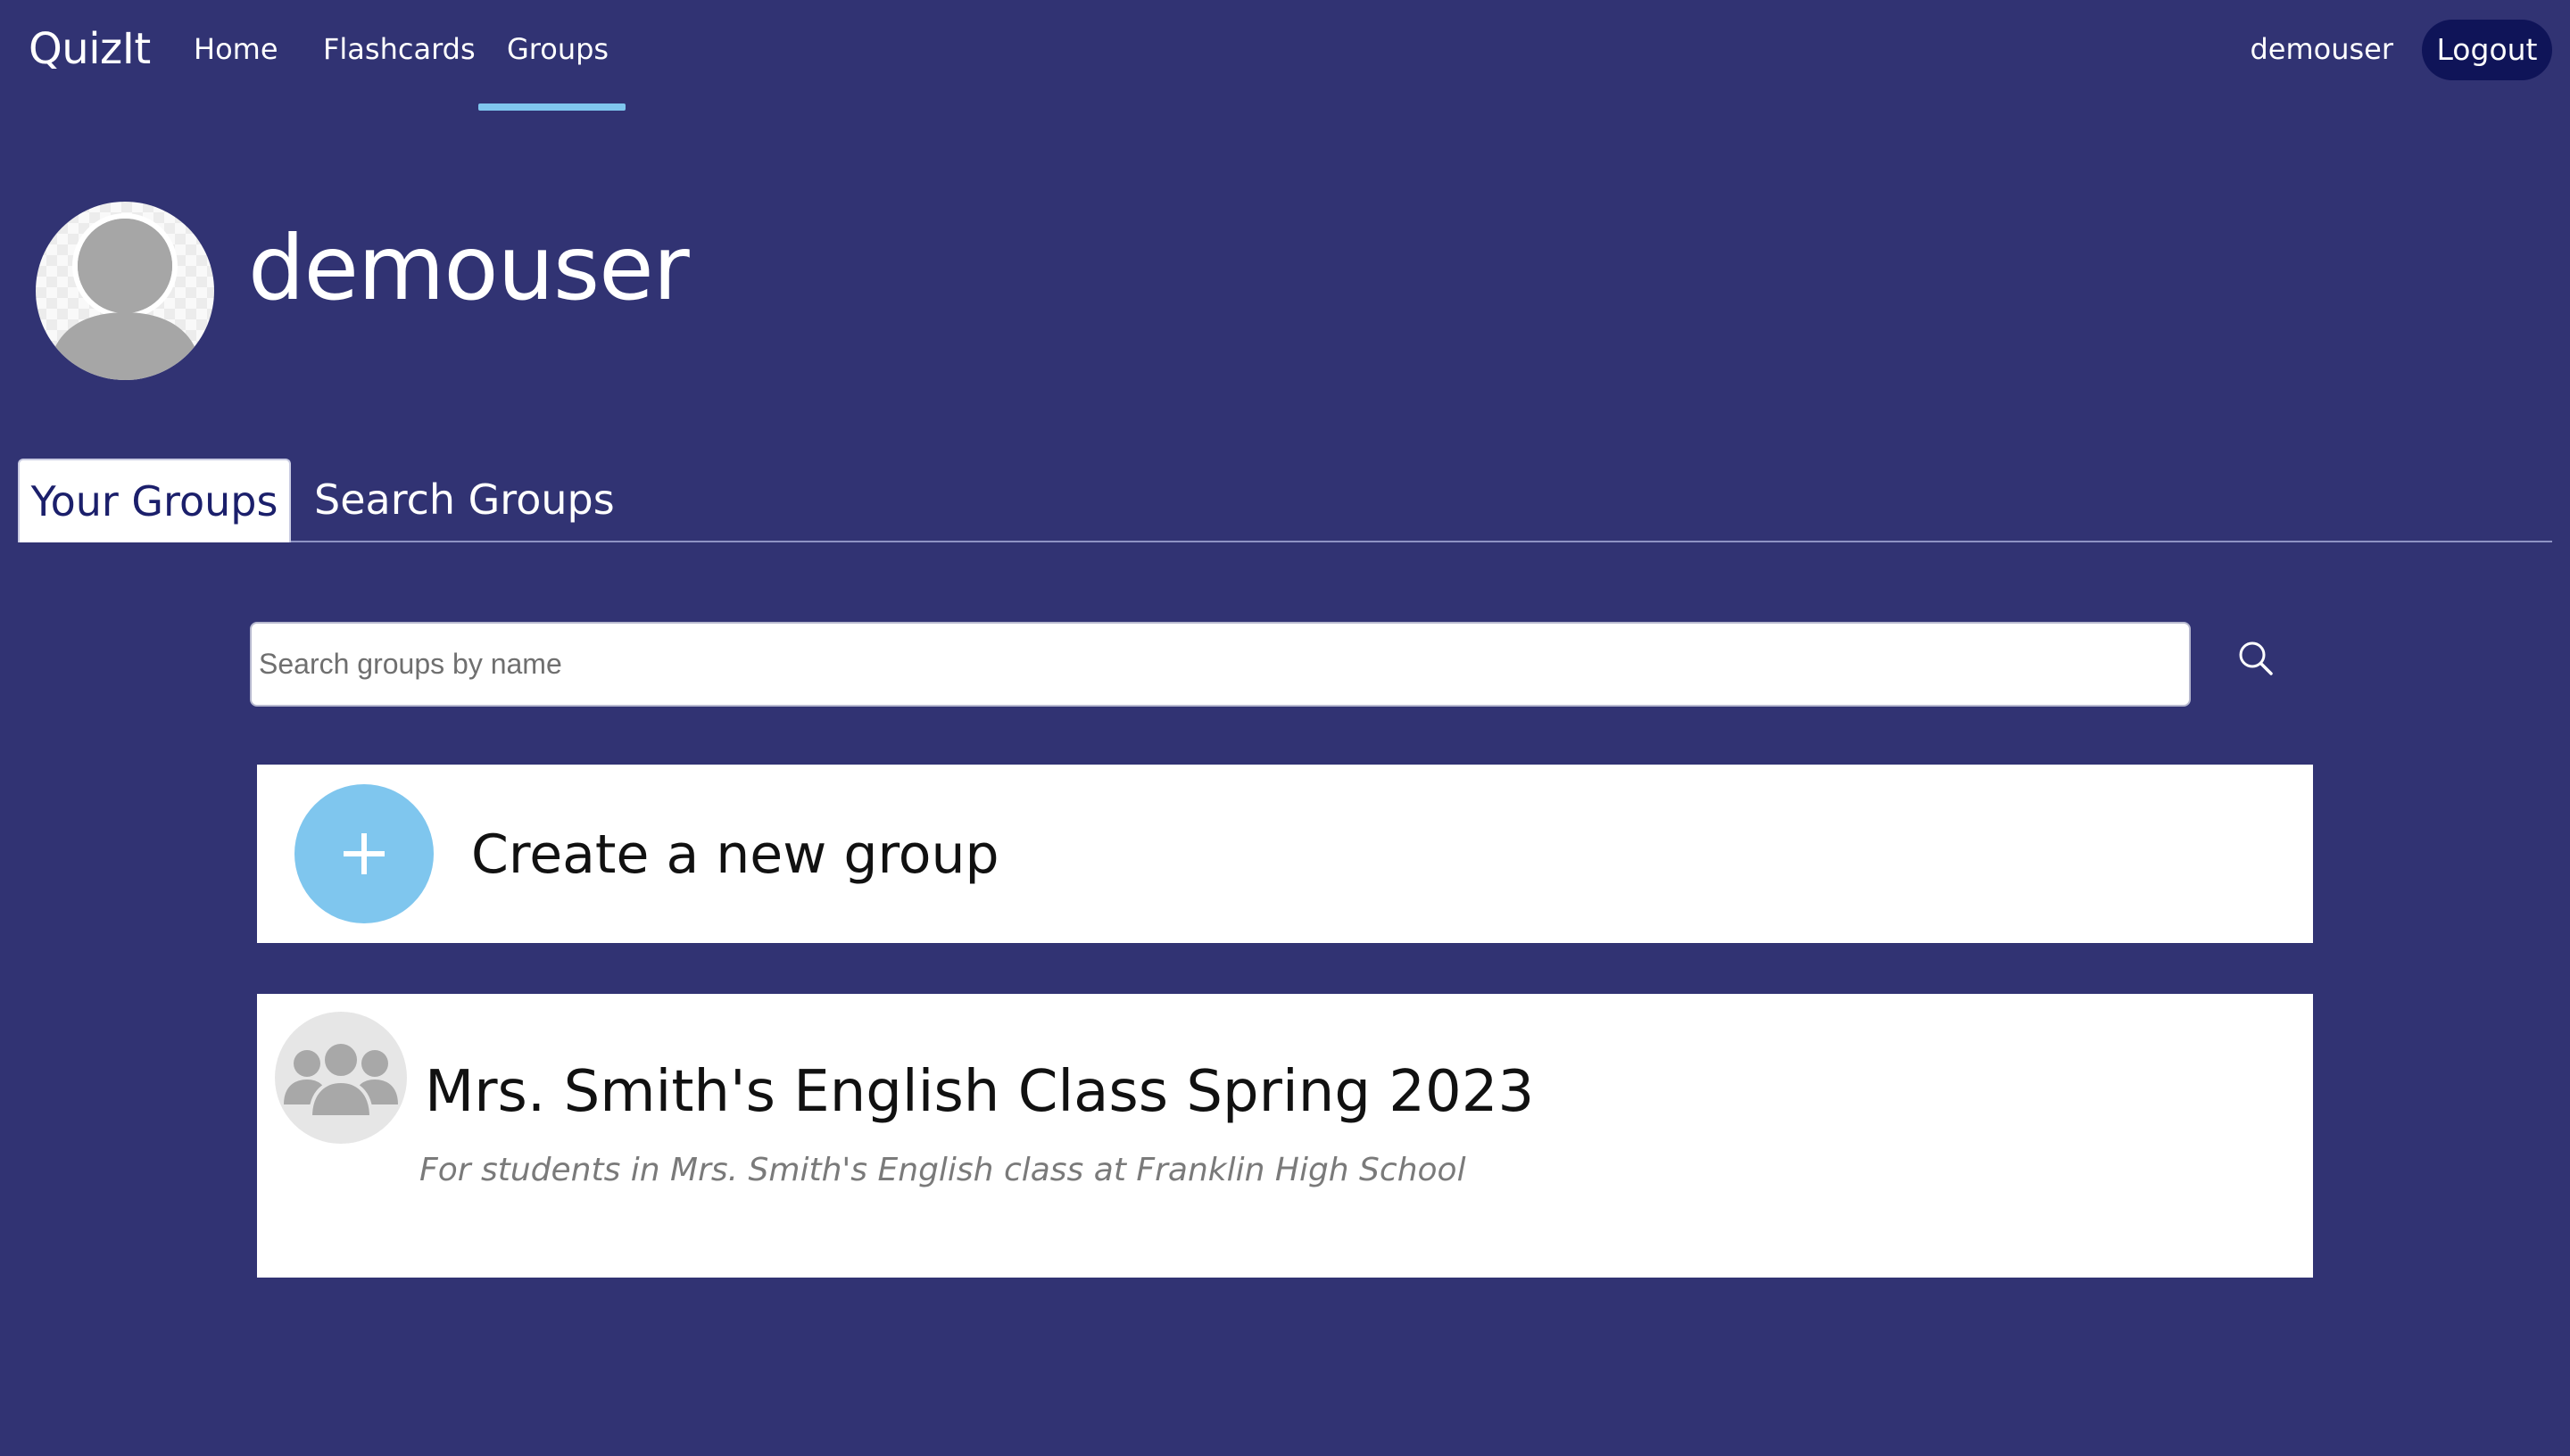 Image resolution: width=2570 pixels, height=1456 pixels. What do you see at coordinates (558, 49) in the screenshot?
I see `nav-link-groups: Groups` at bounding box center [558, 49].